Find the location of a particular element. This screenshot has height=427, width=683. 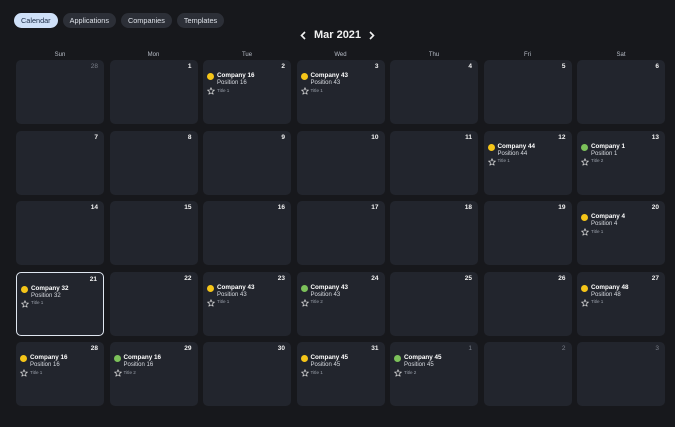

tab-templates: Templates is located at coordinates (200, 20).